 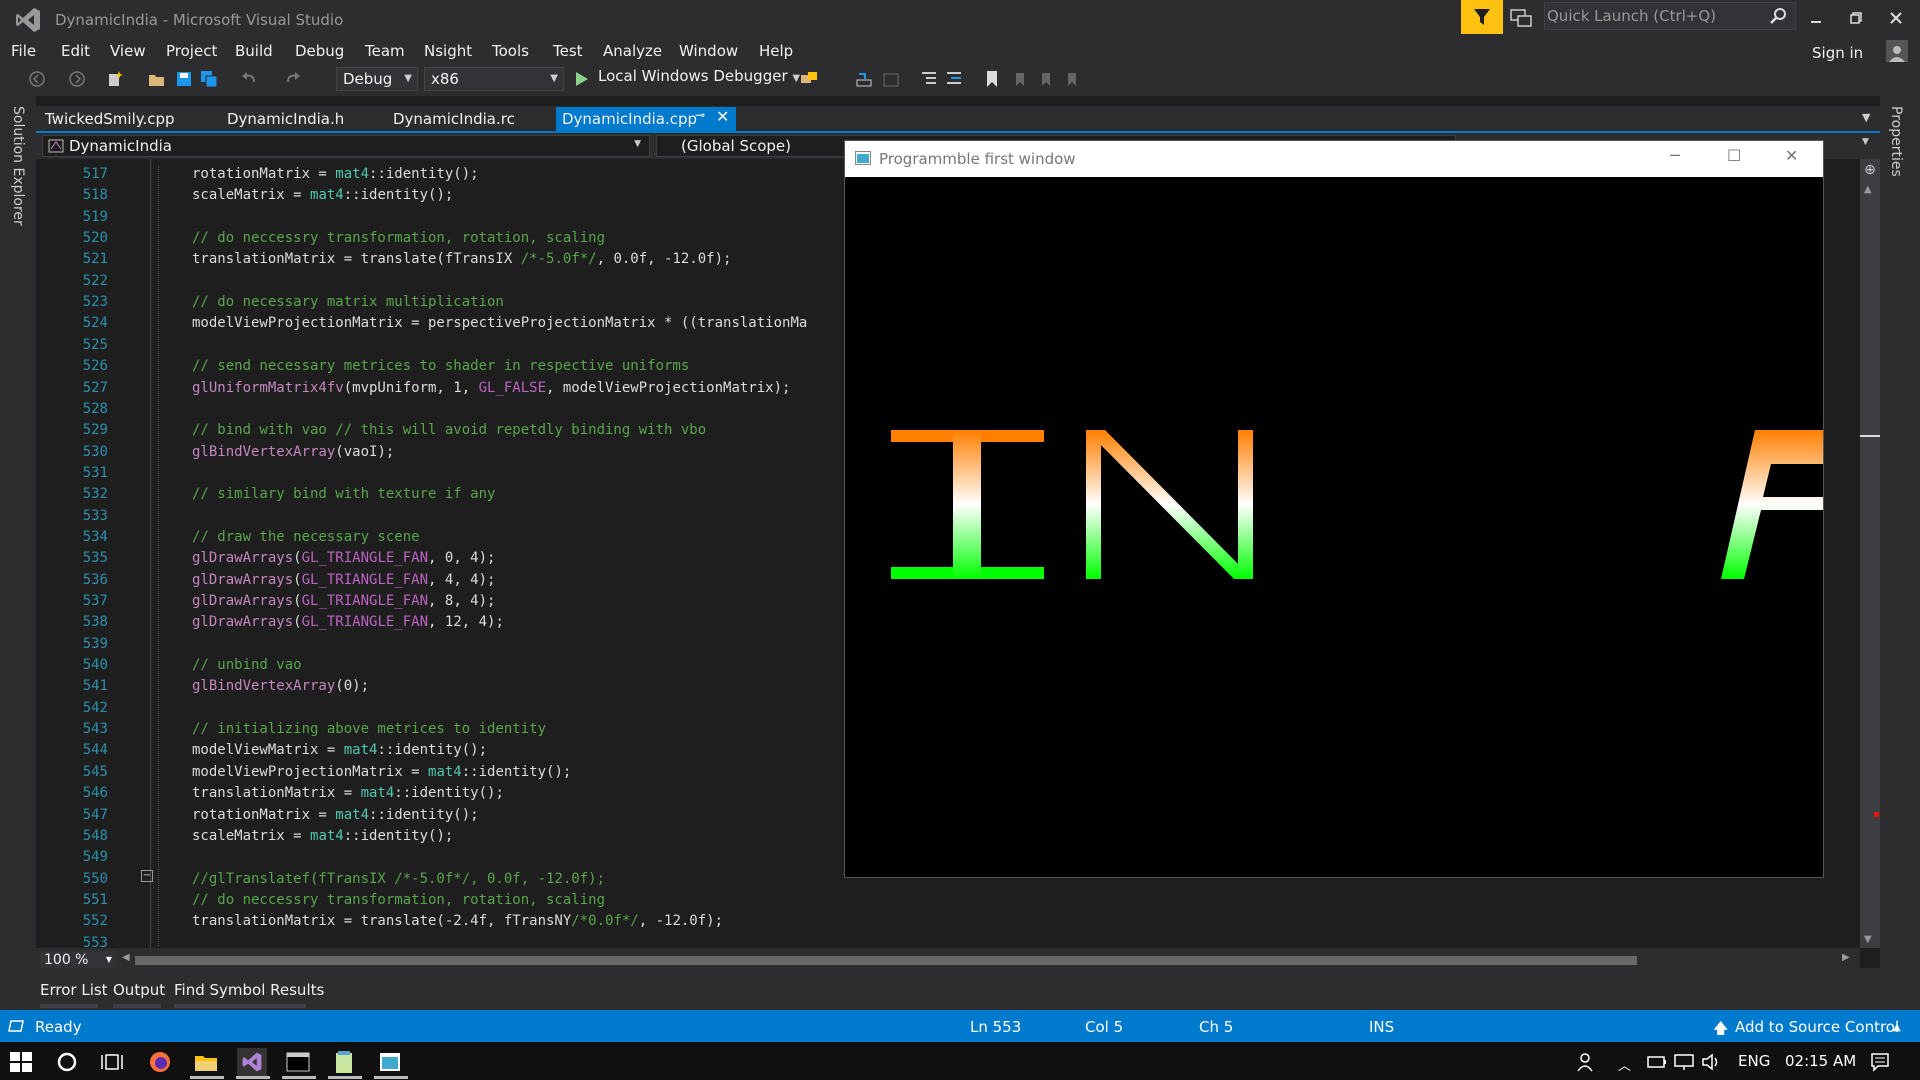 I want to click on code-line: glDrawArrays(GL_TRIANGLE_FAN, 0, 4);, so click(x=343, y=558).